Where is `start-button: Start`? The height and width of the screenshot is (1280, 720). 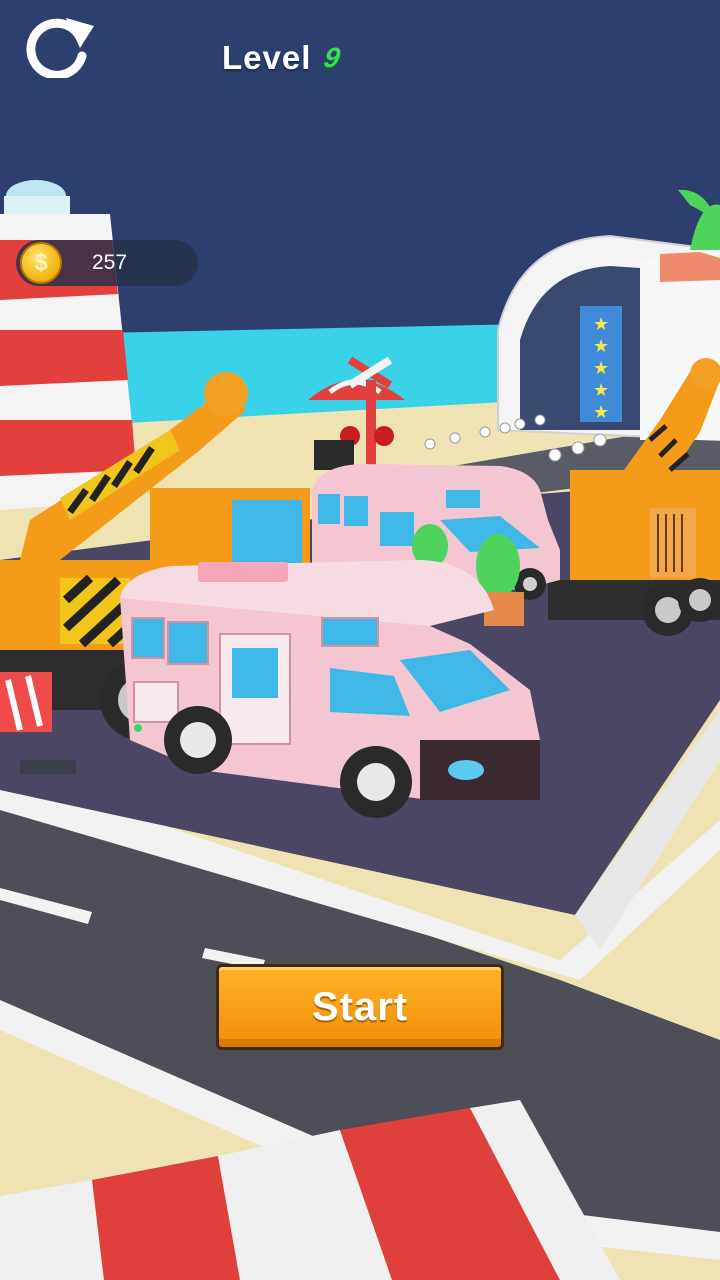
start-button: Start is located at coordinates (360, 1007).